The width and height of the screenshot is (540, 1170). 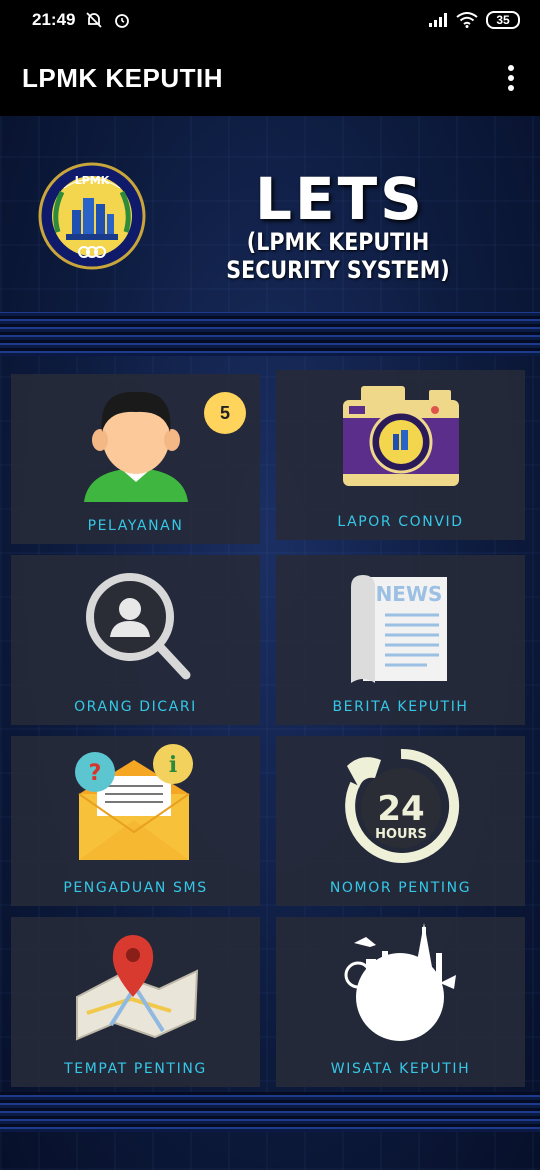 What do you see at coordinates (172, 765) in the screenshot?
I see `svg-text: i` at bounding box center [172, 765].